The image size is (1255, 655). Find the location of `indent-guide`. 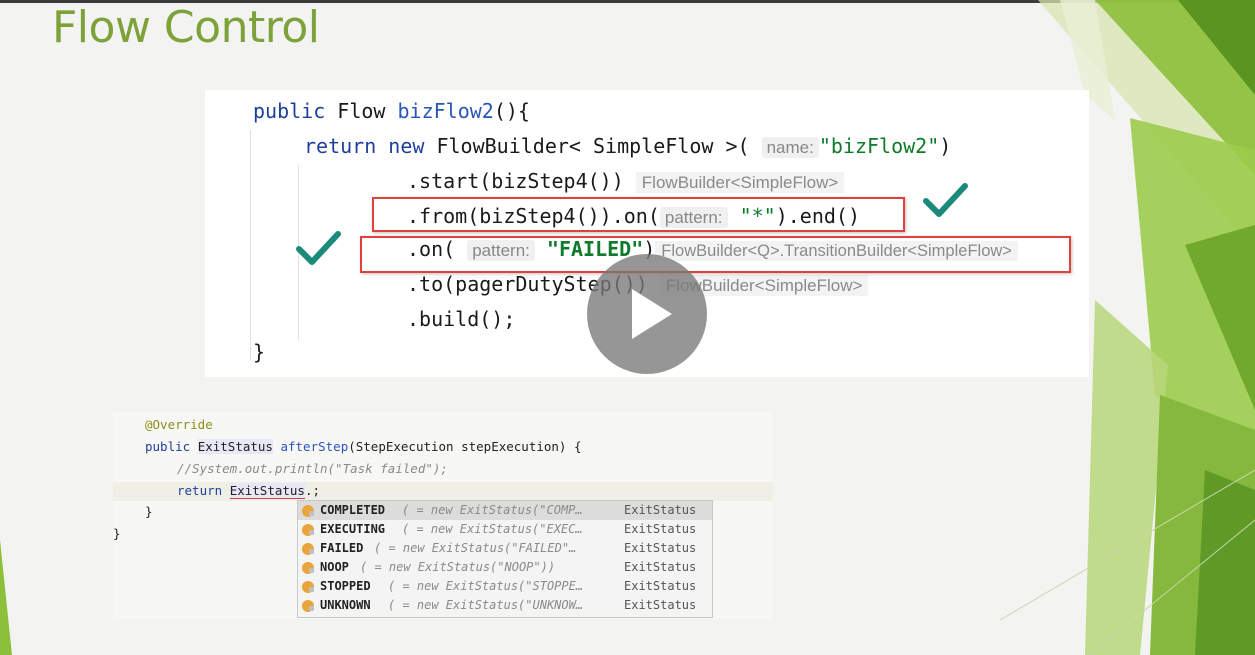

indent-guide is located at coordinates (250, 245).